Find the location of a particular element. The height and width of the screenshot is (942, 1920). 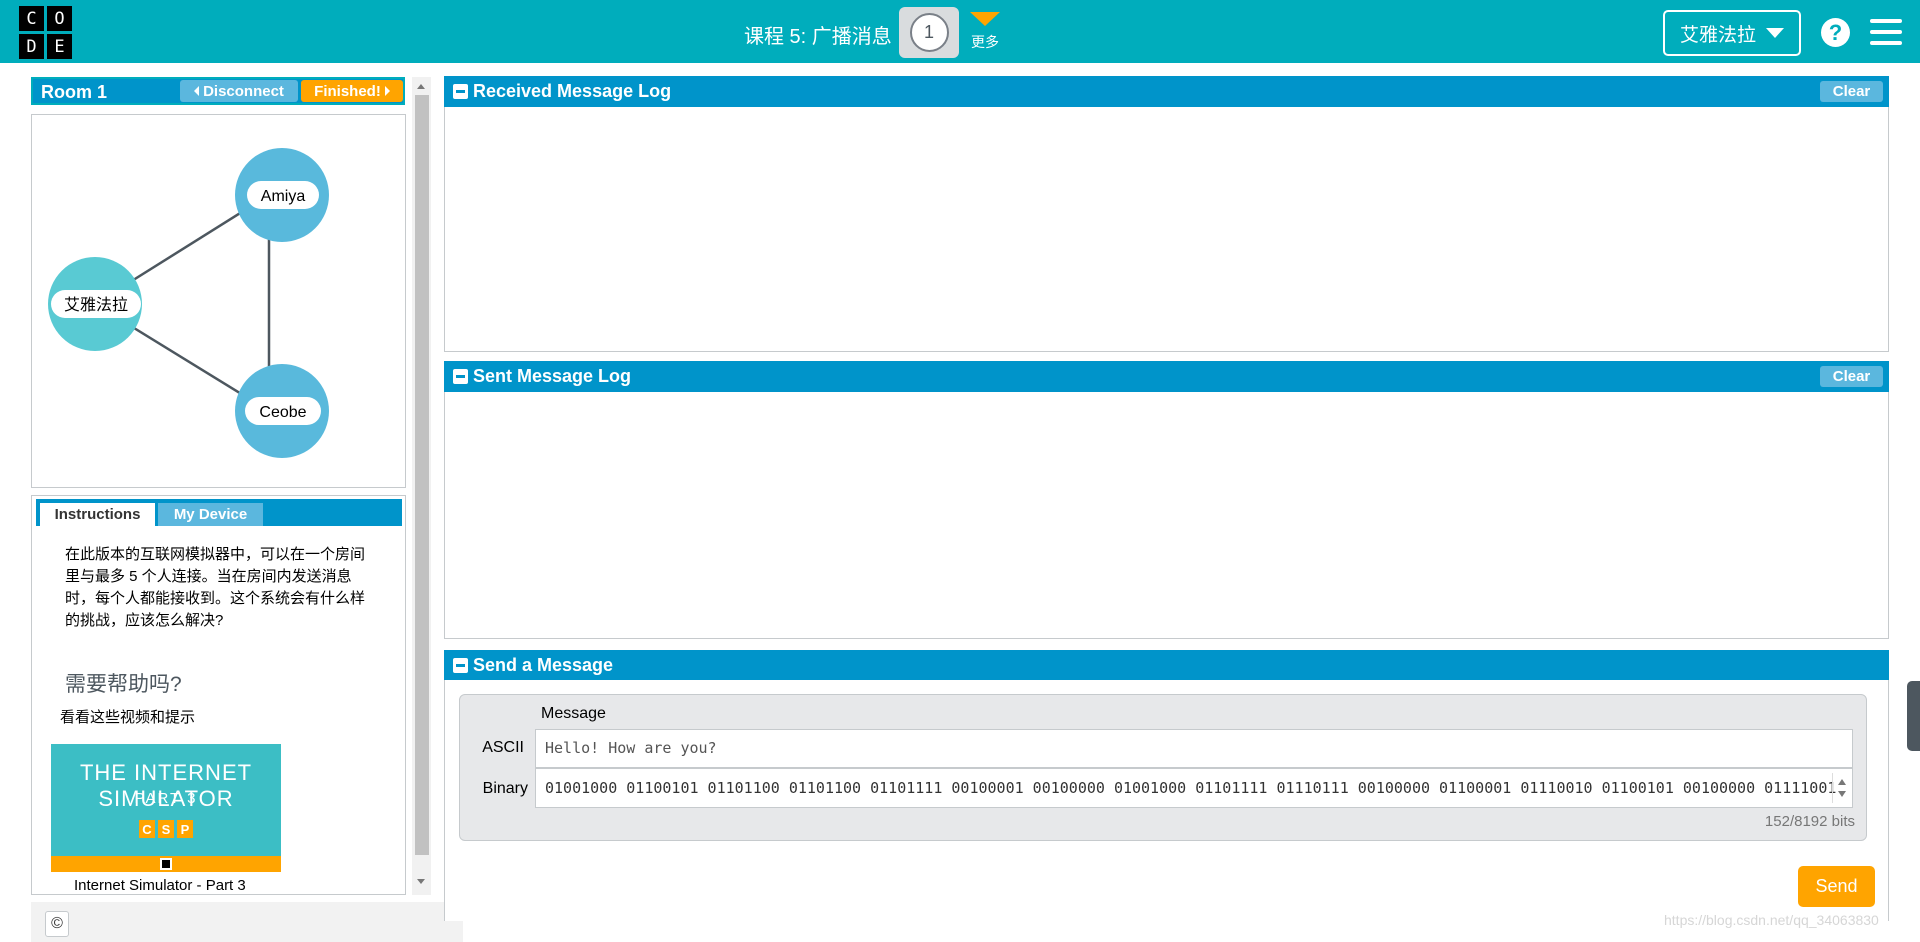

watermark: https://blog.csdn.net/qq_34063830 is located at coordinates (1771, 920).